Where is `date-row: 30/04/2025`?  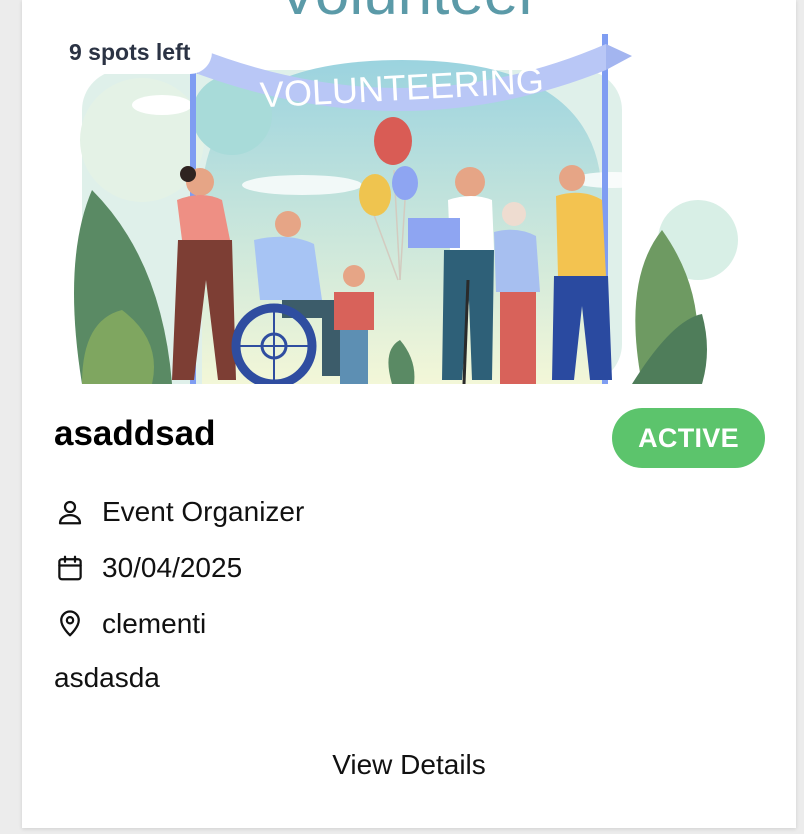 date-row: 30/04/2025 is located at coordinates (148, 568).